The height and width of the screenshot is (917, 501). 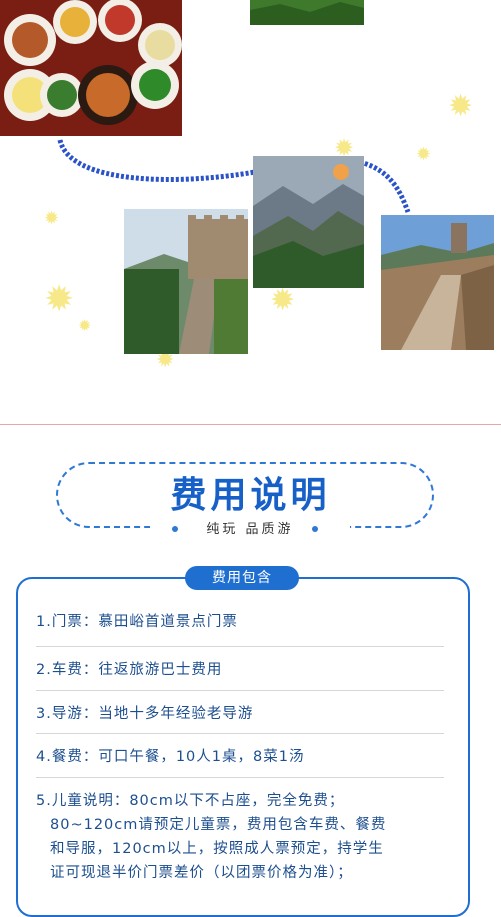 I want to click on section-divider, so click(x=250, y=424).